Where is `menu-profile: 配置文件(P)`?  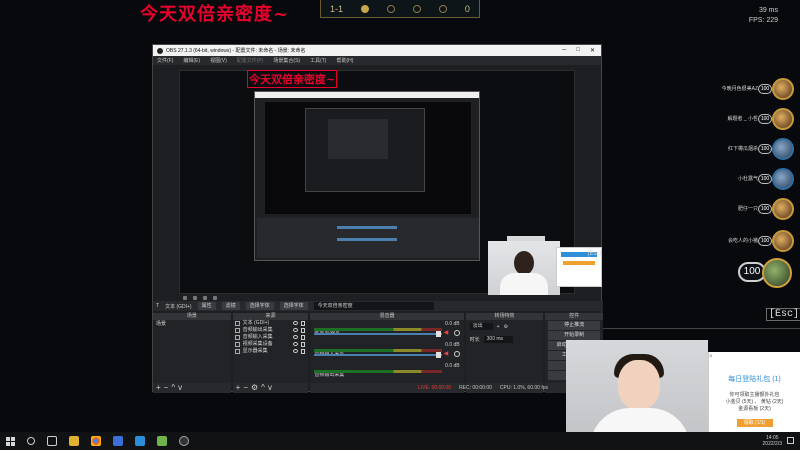
menu-profile: 配置文件(P) is located at coordinates (250, 60).